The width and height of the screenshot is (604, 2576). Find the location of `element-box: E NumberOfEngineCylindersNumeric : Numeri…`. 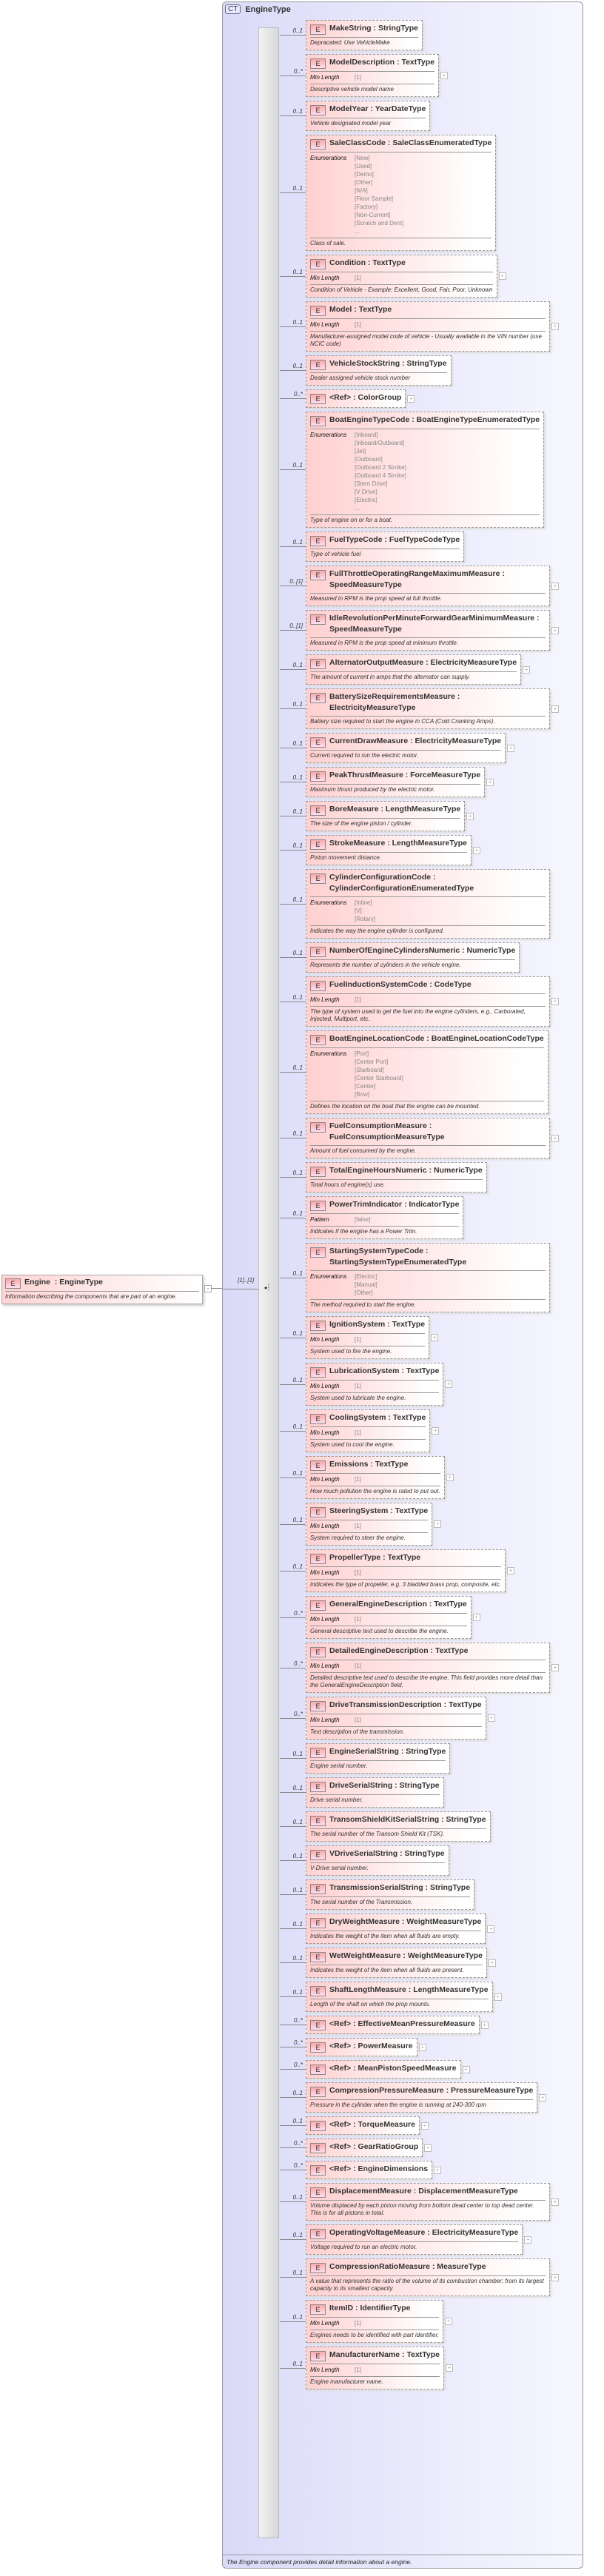

element-box: E NumberOfEngineCylindersNumeric : Numeri… is located at coordinates (413, 957).